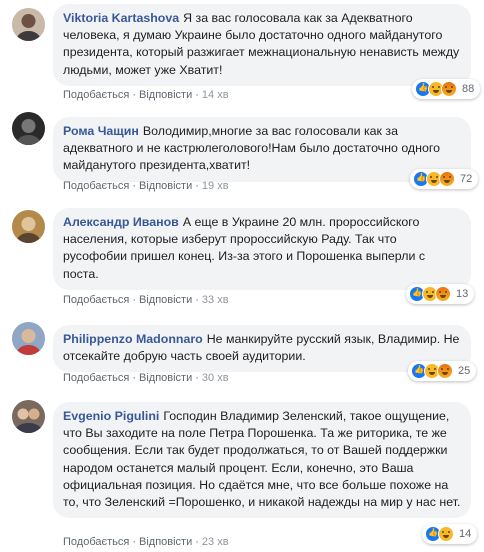 Image resolution: width=484 pixels, height=552 pixels. I want to click on comment-author: Рома Чащин, so click(101, 131).